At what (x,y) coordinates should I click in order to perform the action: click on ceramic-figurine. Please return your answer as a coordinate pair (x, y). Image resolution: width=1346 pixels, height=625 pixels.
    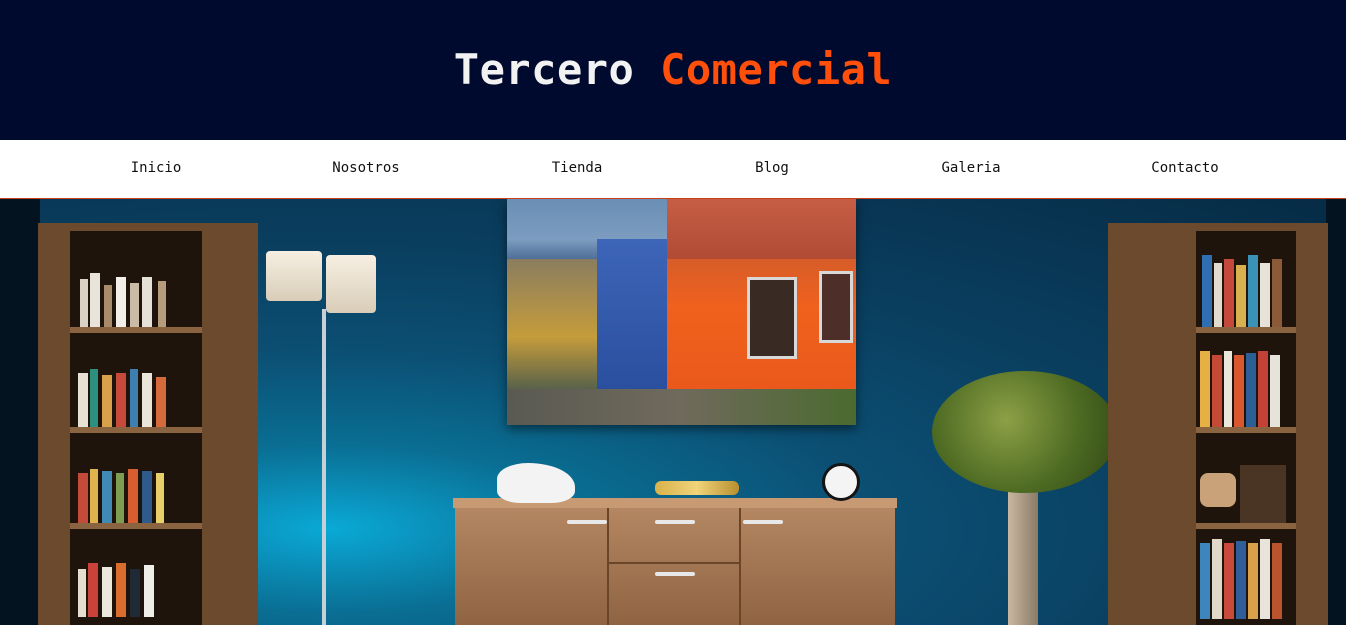
    Looking at the image, I should click on (536, 483).